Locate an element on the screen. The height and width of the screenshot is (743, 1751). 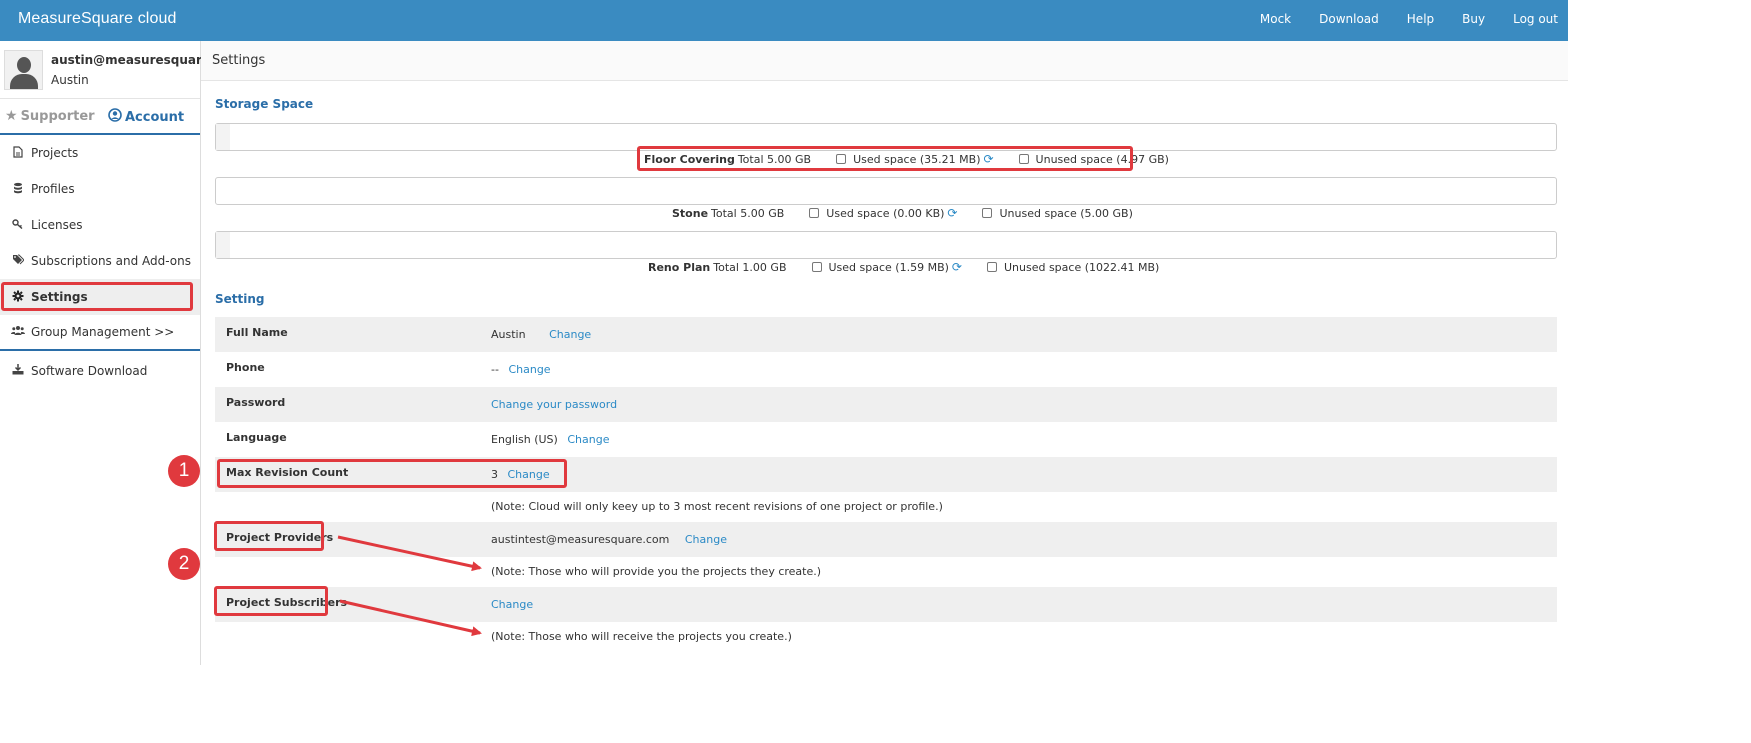
setting-label: Password is located at coordinates (256, 402).